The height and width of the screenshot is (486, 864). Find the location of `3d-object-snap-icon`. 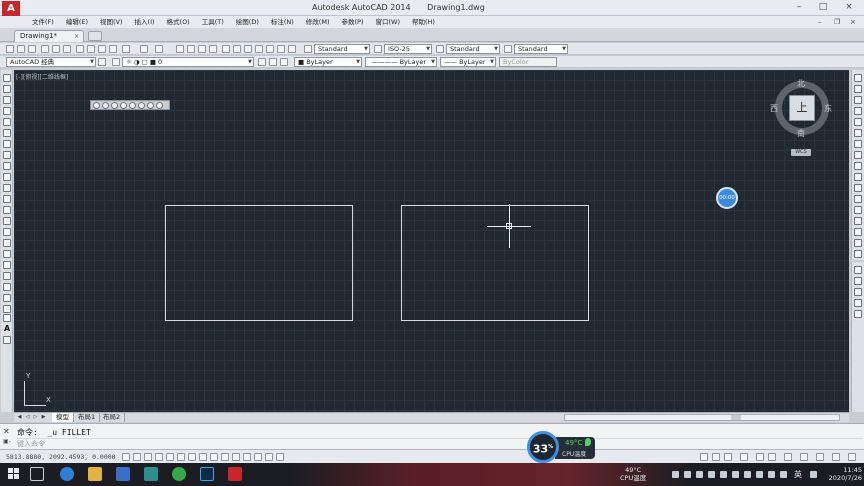

3d-object-snap-icon is located at coordinates (192, 457).